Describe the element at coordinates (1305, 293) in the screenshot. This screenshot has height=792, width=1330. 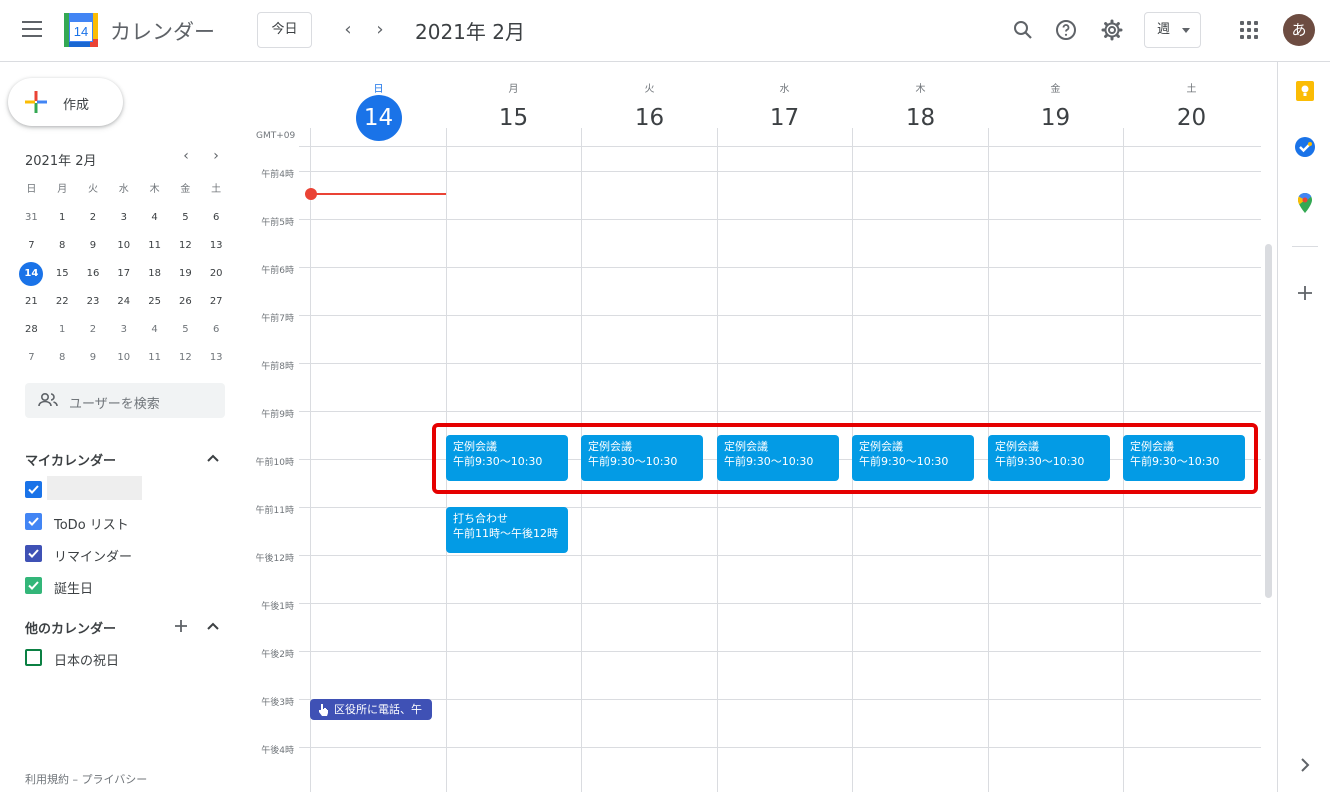
I see `add-addon-icon` at that location.